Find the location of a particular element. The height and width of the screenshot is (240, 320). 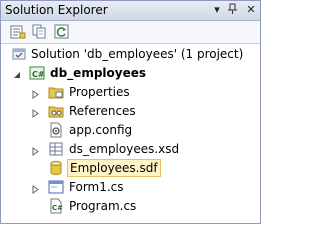

tree-item: ds_employees.xsd is located at coordinates (130, 149).